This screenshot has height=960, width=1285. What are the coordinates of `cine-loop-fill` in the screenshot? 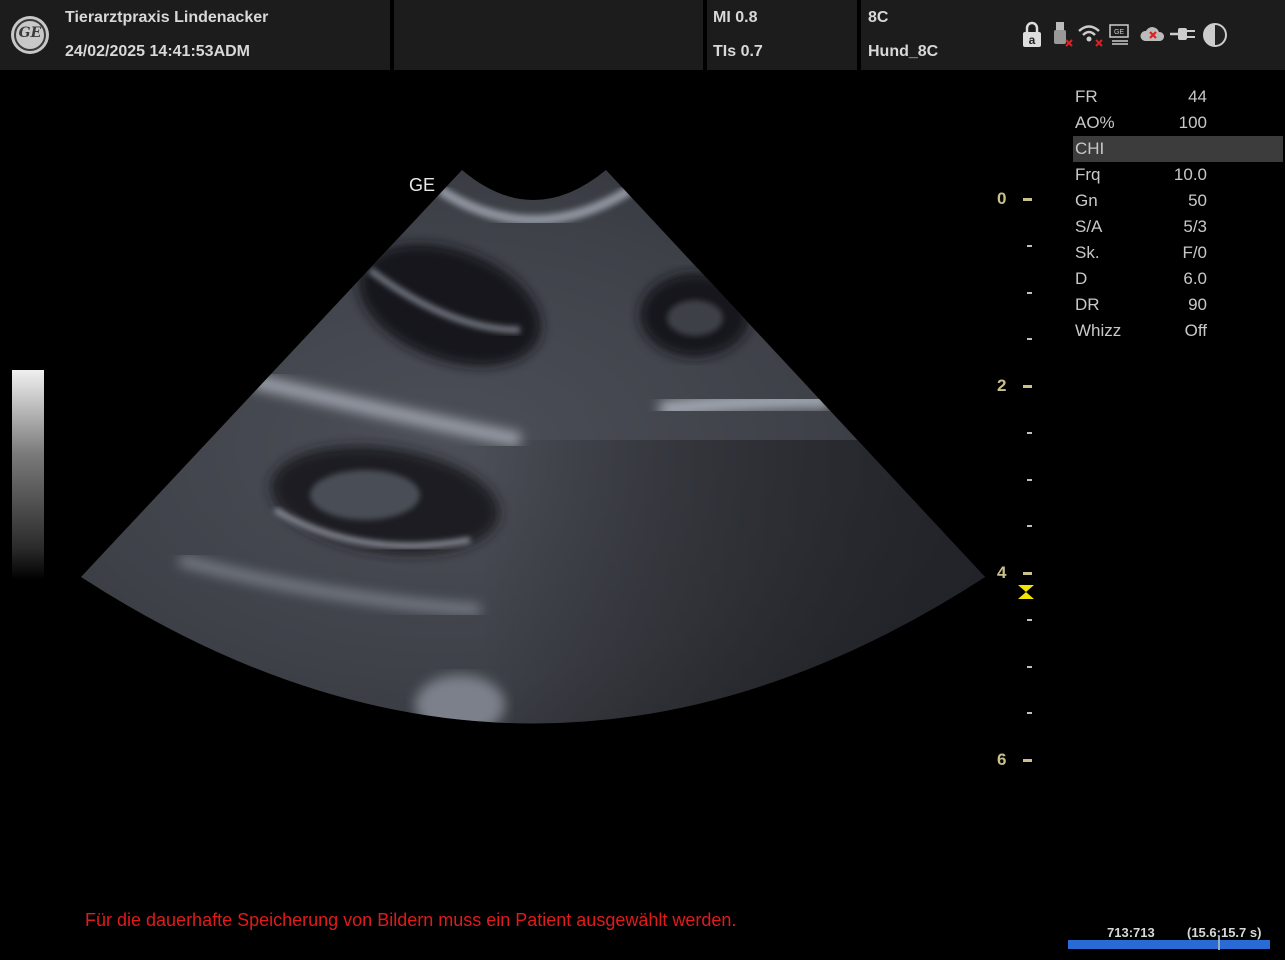 It's located at (1169, 944).